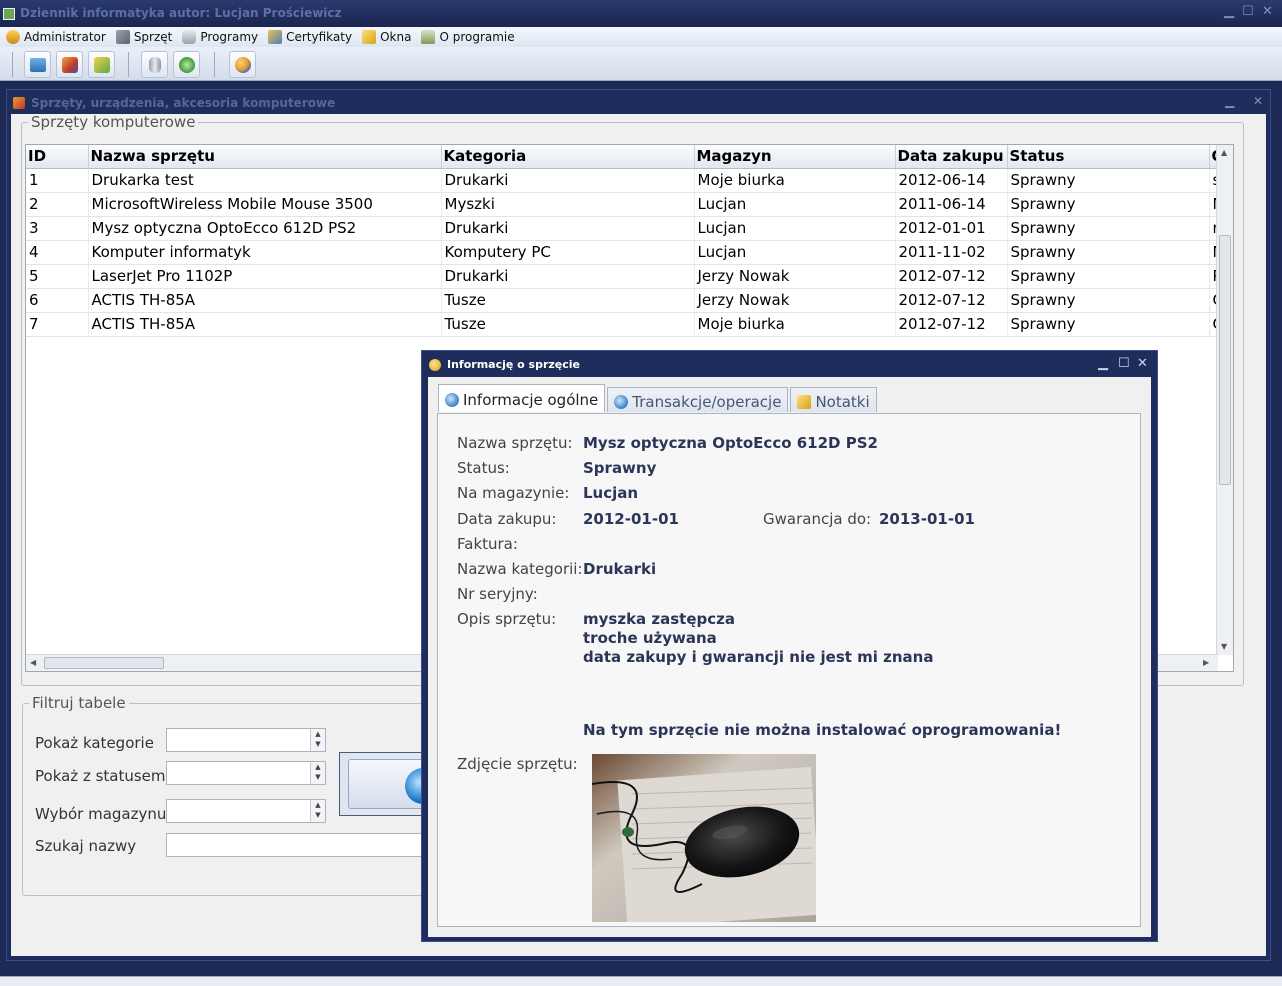  What do you see at coordinates (568, 157) in the screenshot?
I see `column-header: Kategoria` at bounding box center [568, 157].